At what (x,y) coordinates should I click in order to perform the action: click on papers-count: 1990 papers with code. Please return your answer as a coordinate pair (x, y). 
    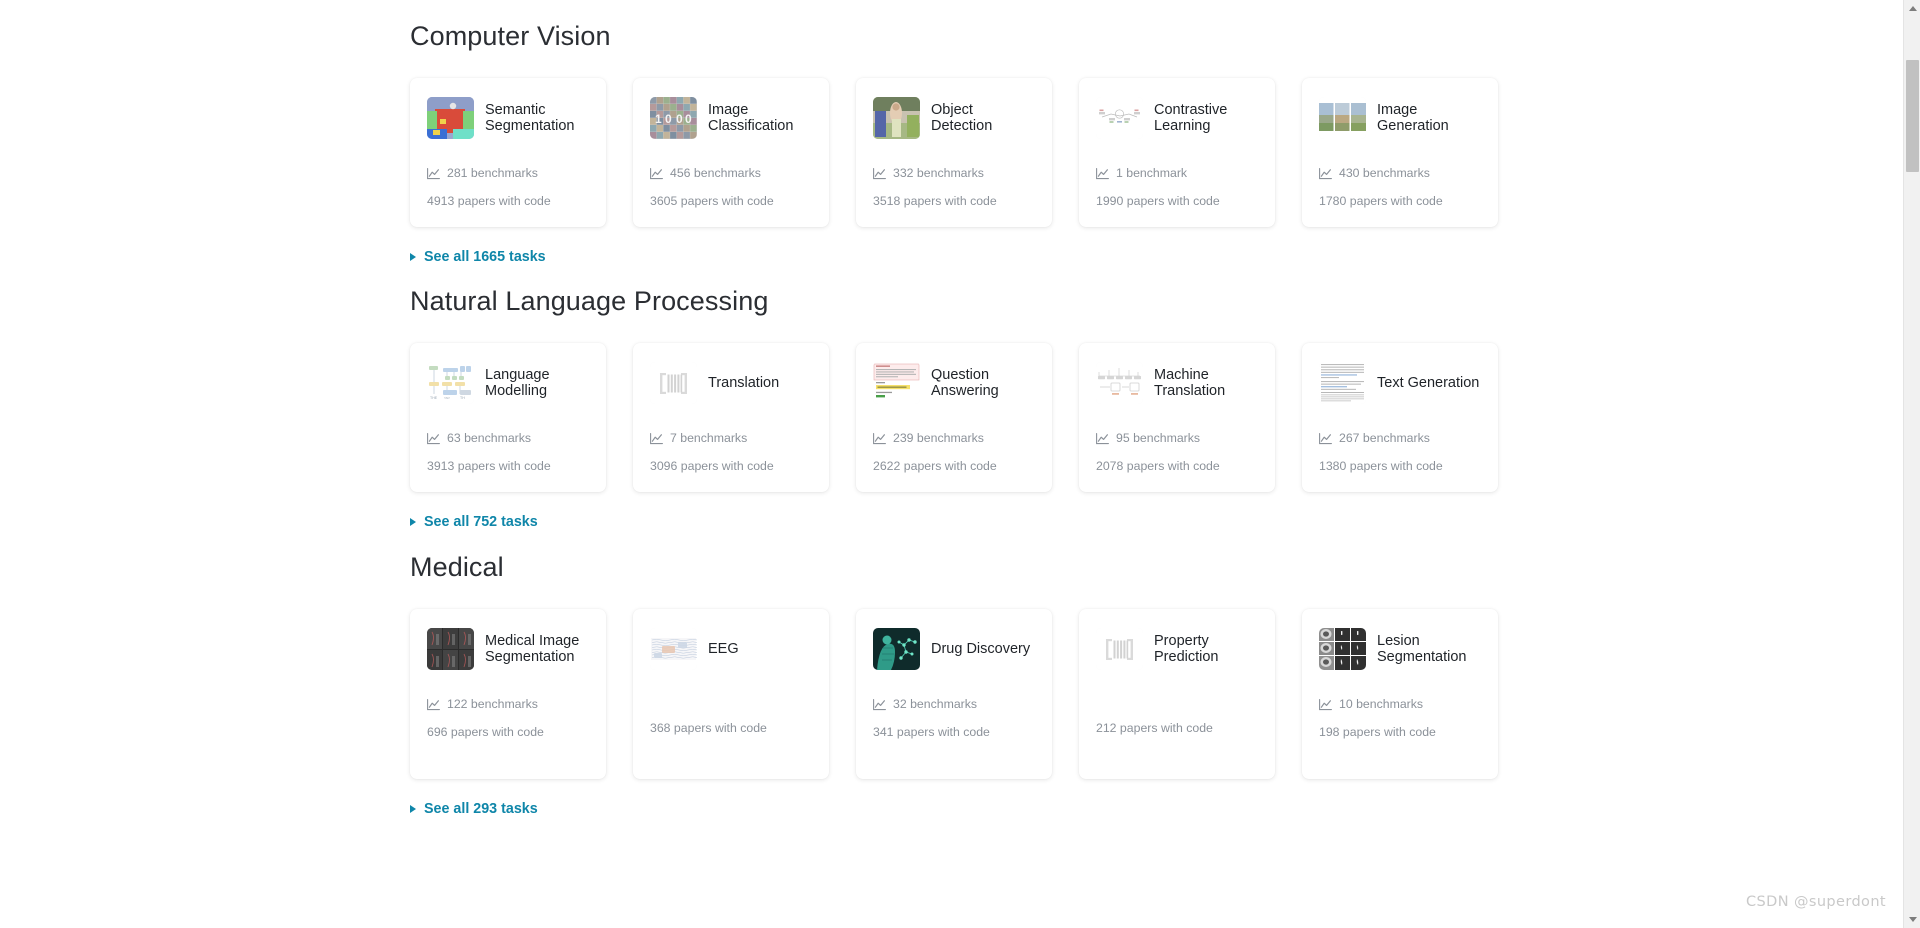
    Looking at the image, I should click on (1177, 201).